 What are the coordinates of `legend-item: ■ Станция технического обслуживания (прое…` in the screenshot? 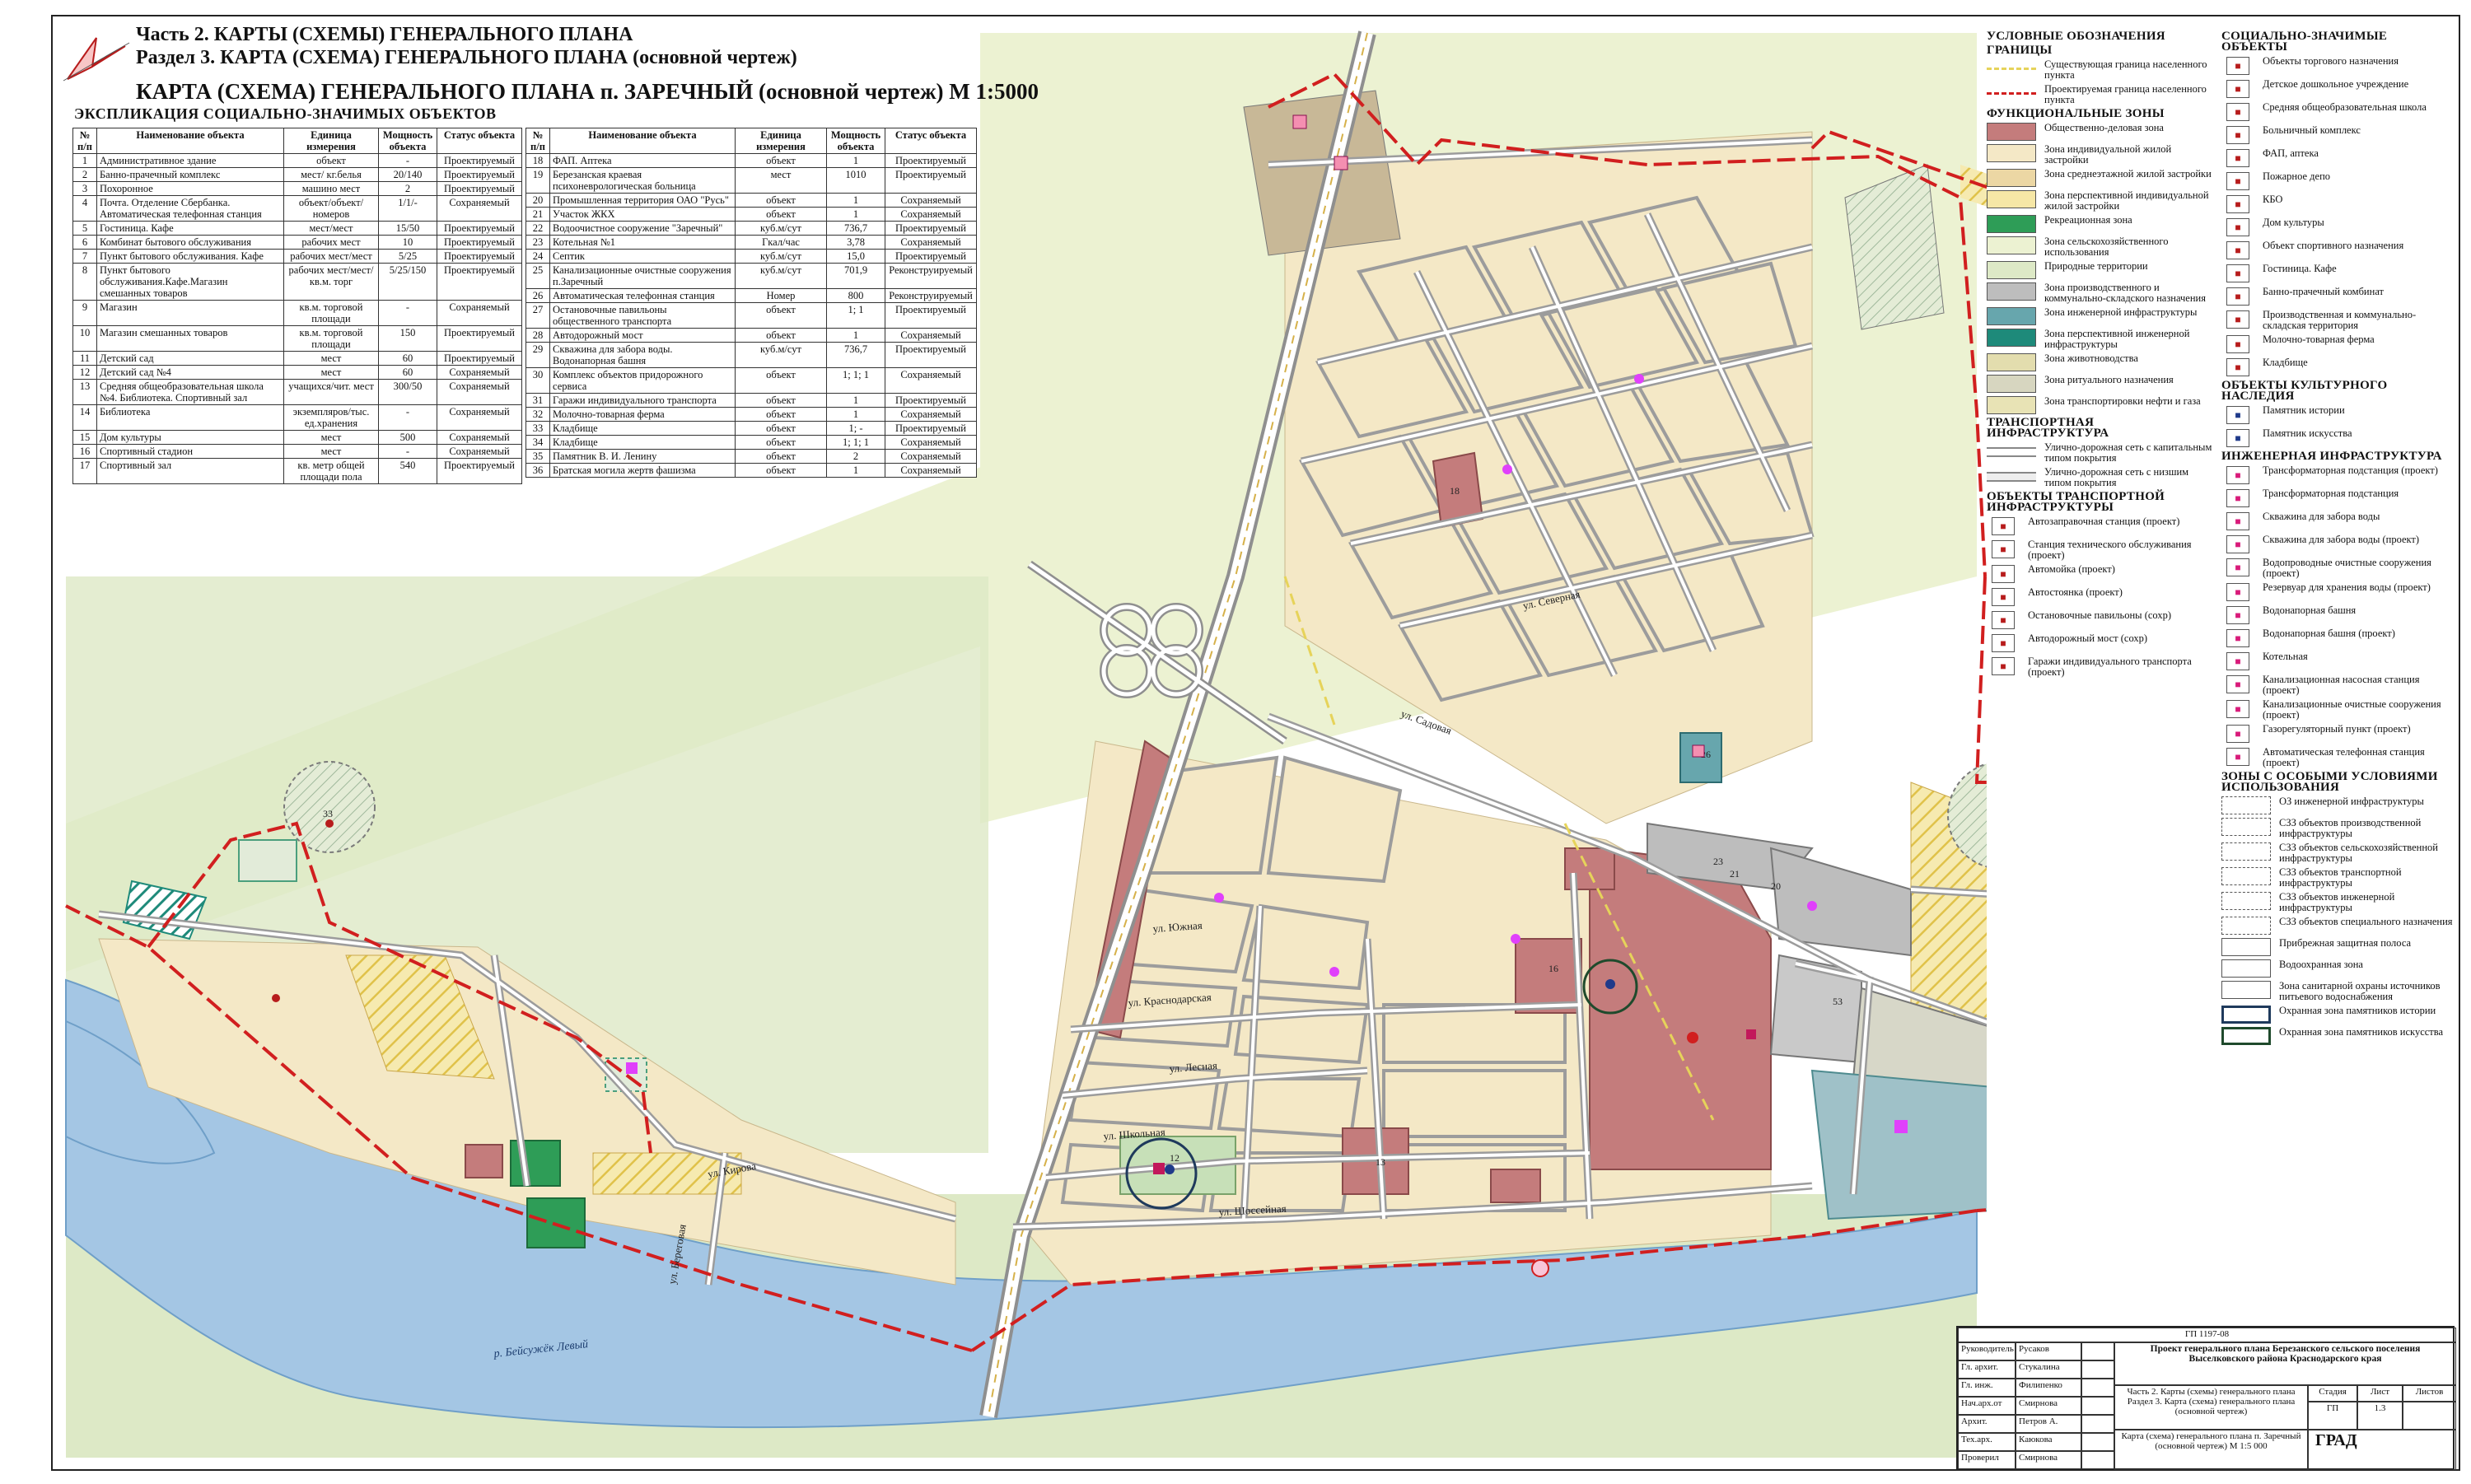 It's located at (2100, 550).